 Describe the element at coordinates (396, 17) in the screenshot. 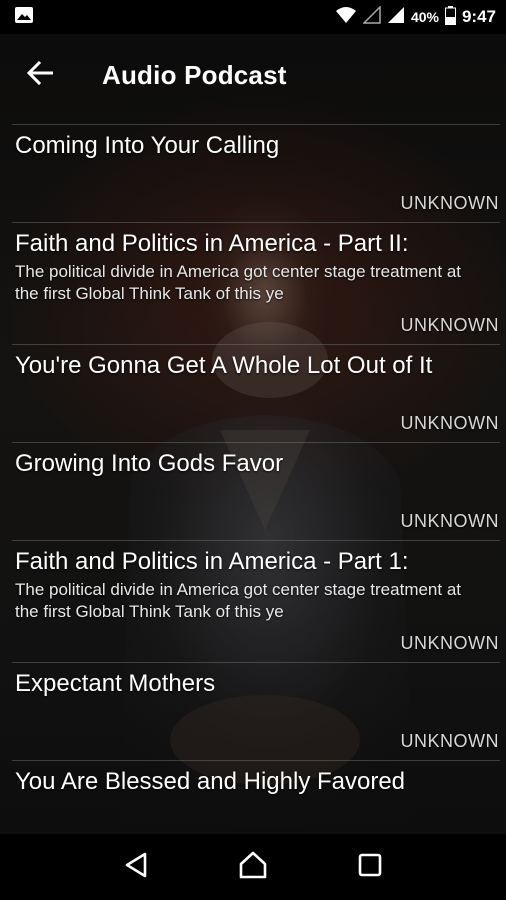

I see `cell-signal-icon` at that location.